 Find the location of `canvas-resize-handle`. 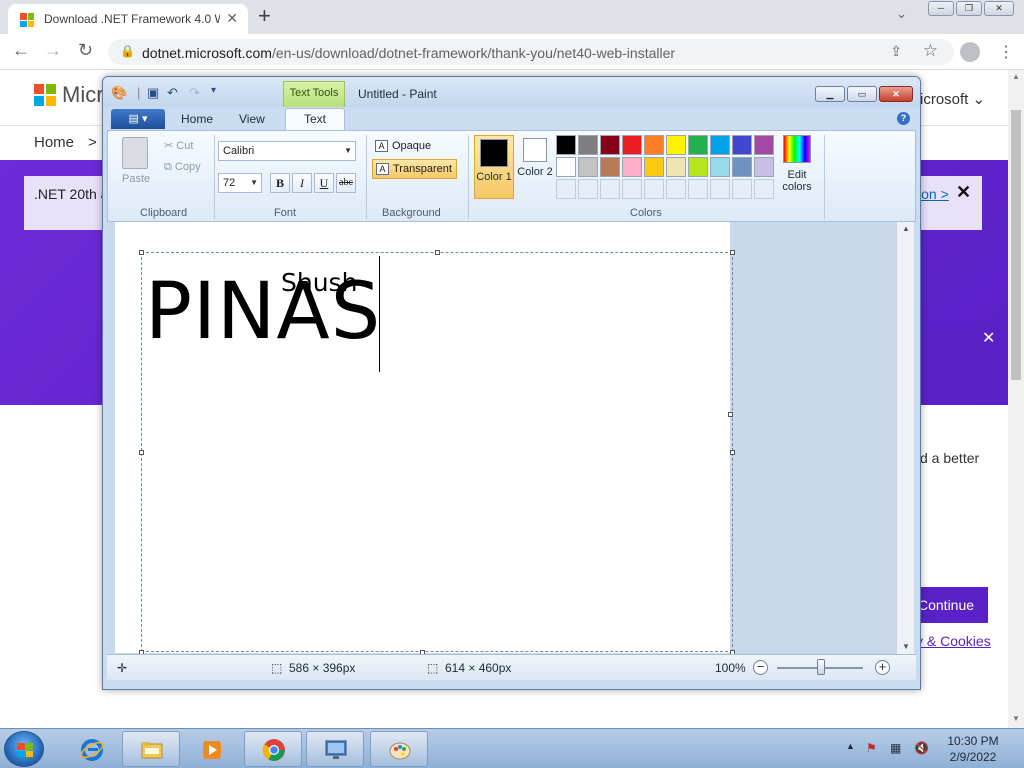

canvas-resize-handle is located at coordinates (730, 414).